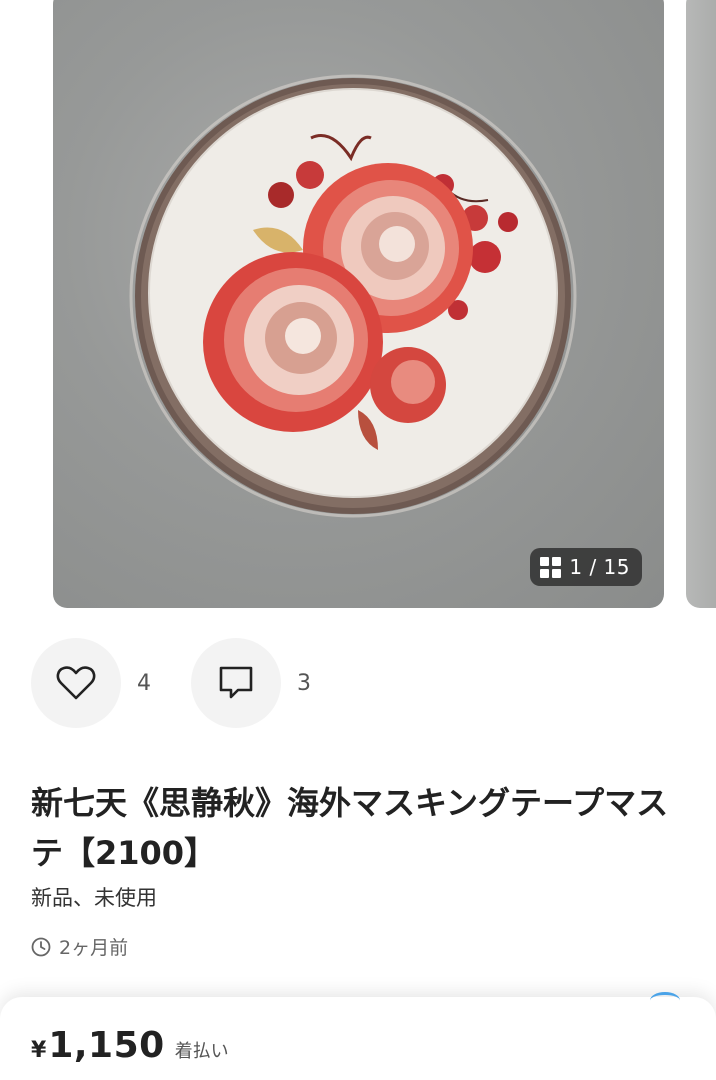 The width and height of the screenshot is (716, 1080). Describe the element at coordinates (599, 567) in the screenshot. I see `photo-counter-text: 1 / 15` at that location.